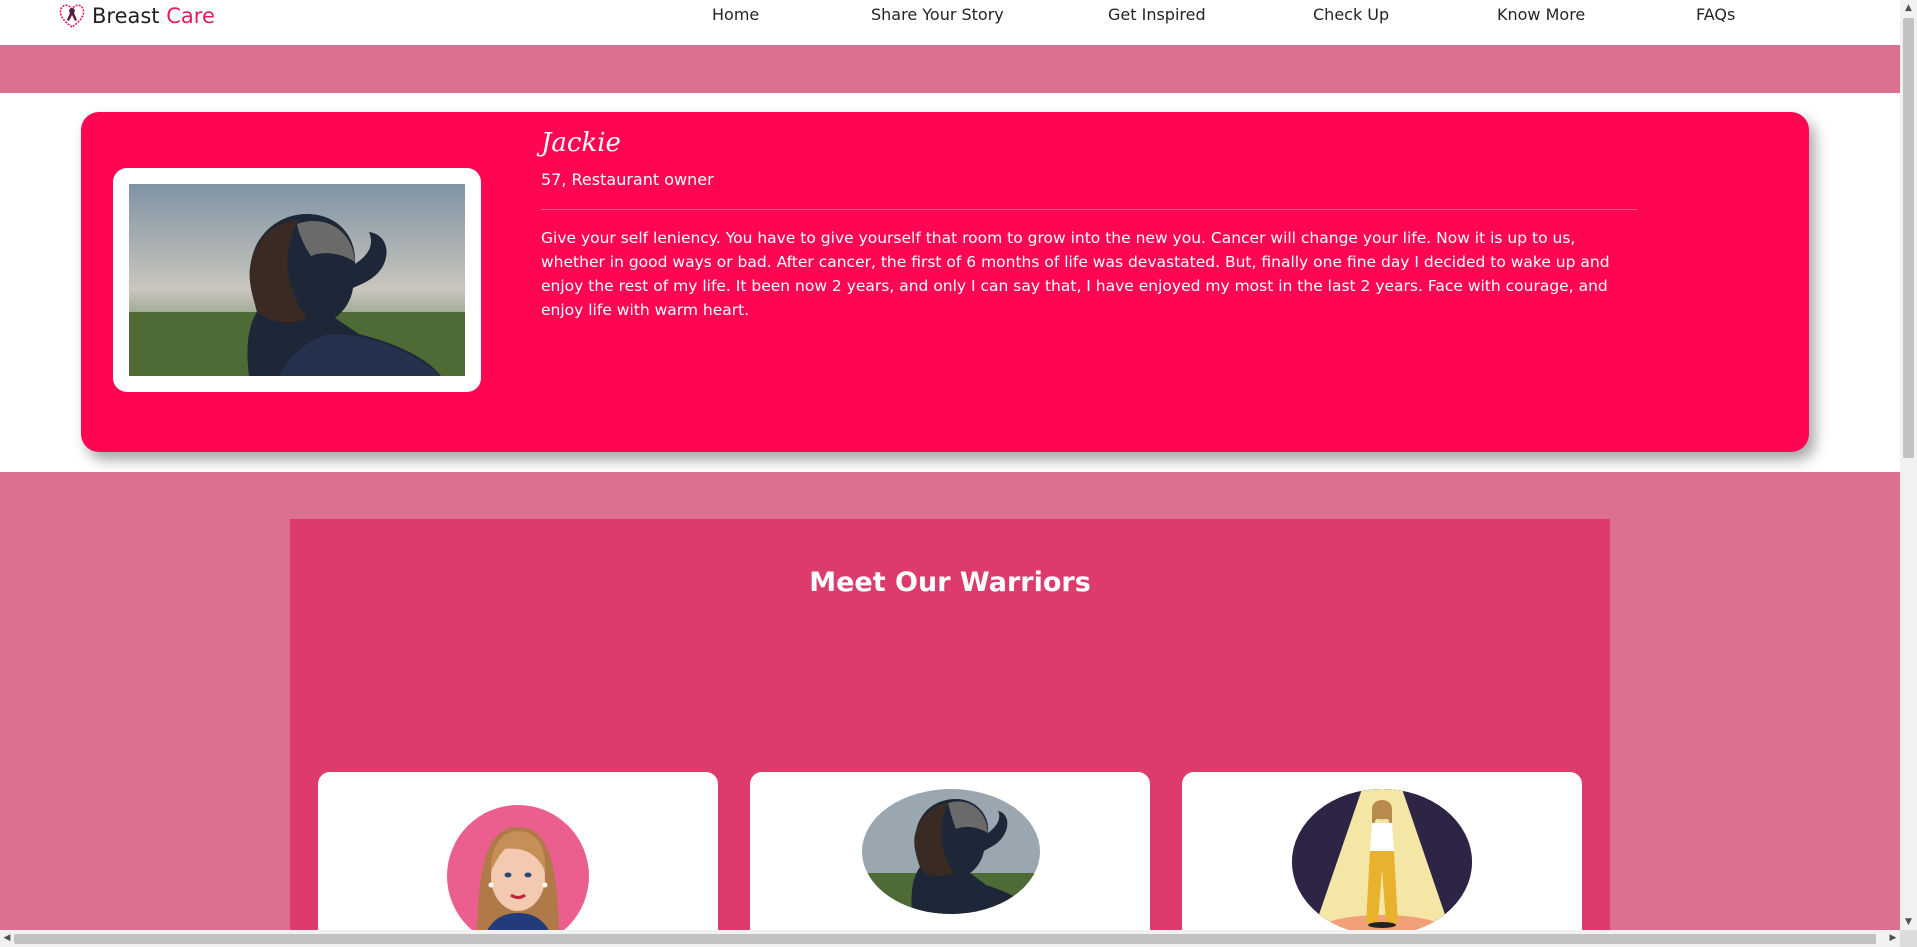 The height and width of the screenshot is (947, 1917). Describe the element at coordinates (190, 16) in the screenshot. I see `brand-name-part2: Care` at that location.